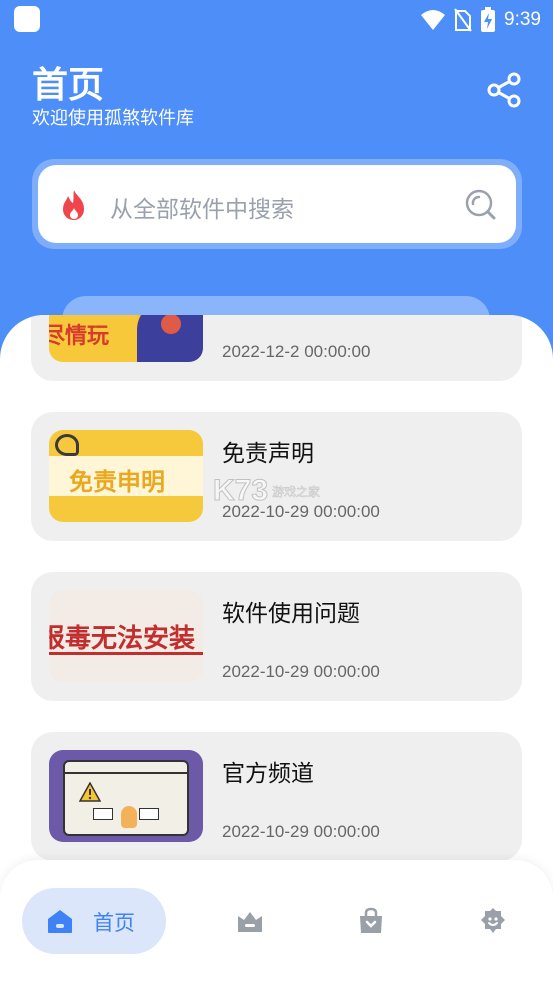 The width and height of the screenshot is (553, 983). I want to click on article-thumbnail, so click(126, 796).